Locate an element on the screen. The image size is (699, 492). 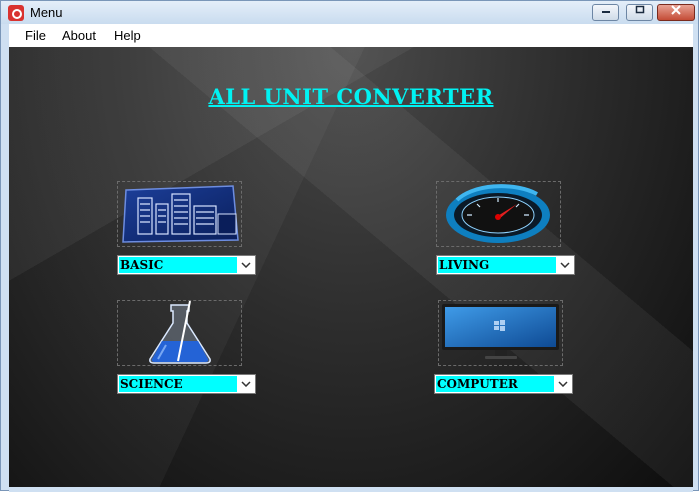
speedometer-icon is located at coordinates (498, 213).